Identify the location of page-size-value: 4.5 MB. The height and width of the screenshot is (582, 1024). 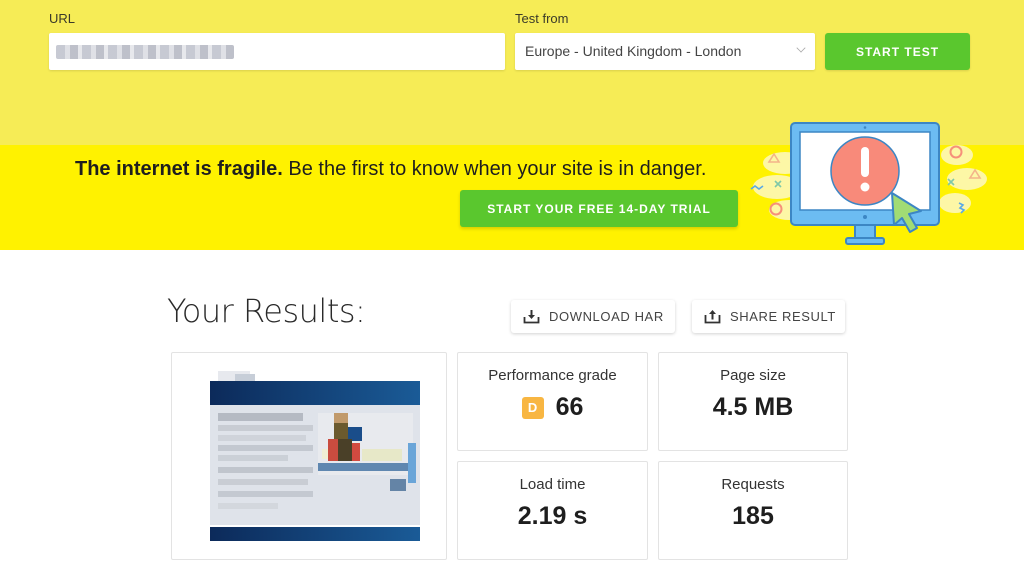
(753, 407).